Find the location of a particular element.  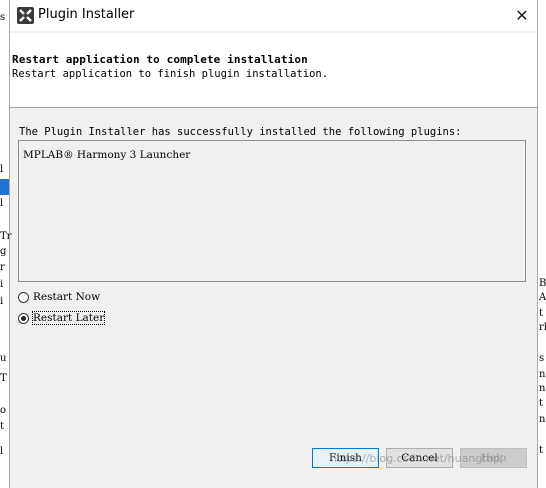

title-bar: Plugin Installer ✕ is located at coordinates (273, 15).